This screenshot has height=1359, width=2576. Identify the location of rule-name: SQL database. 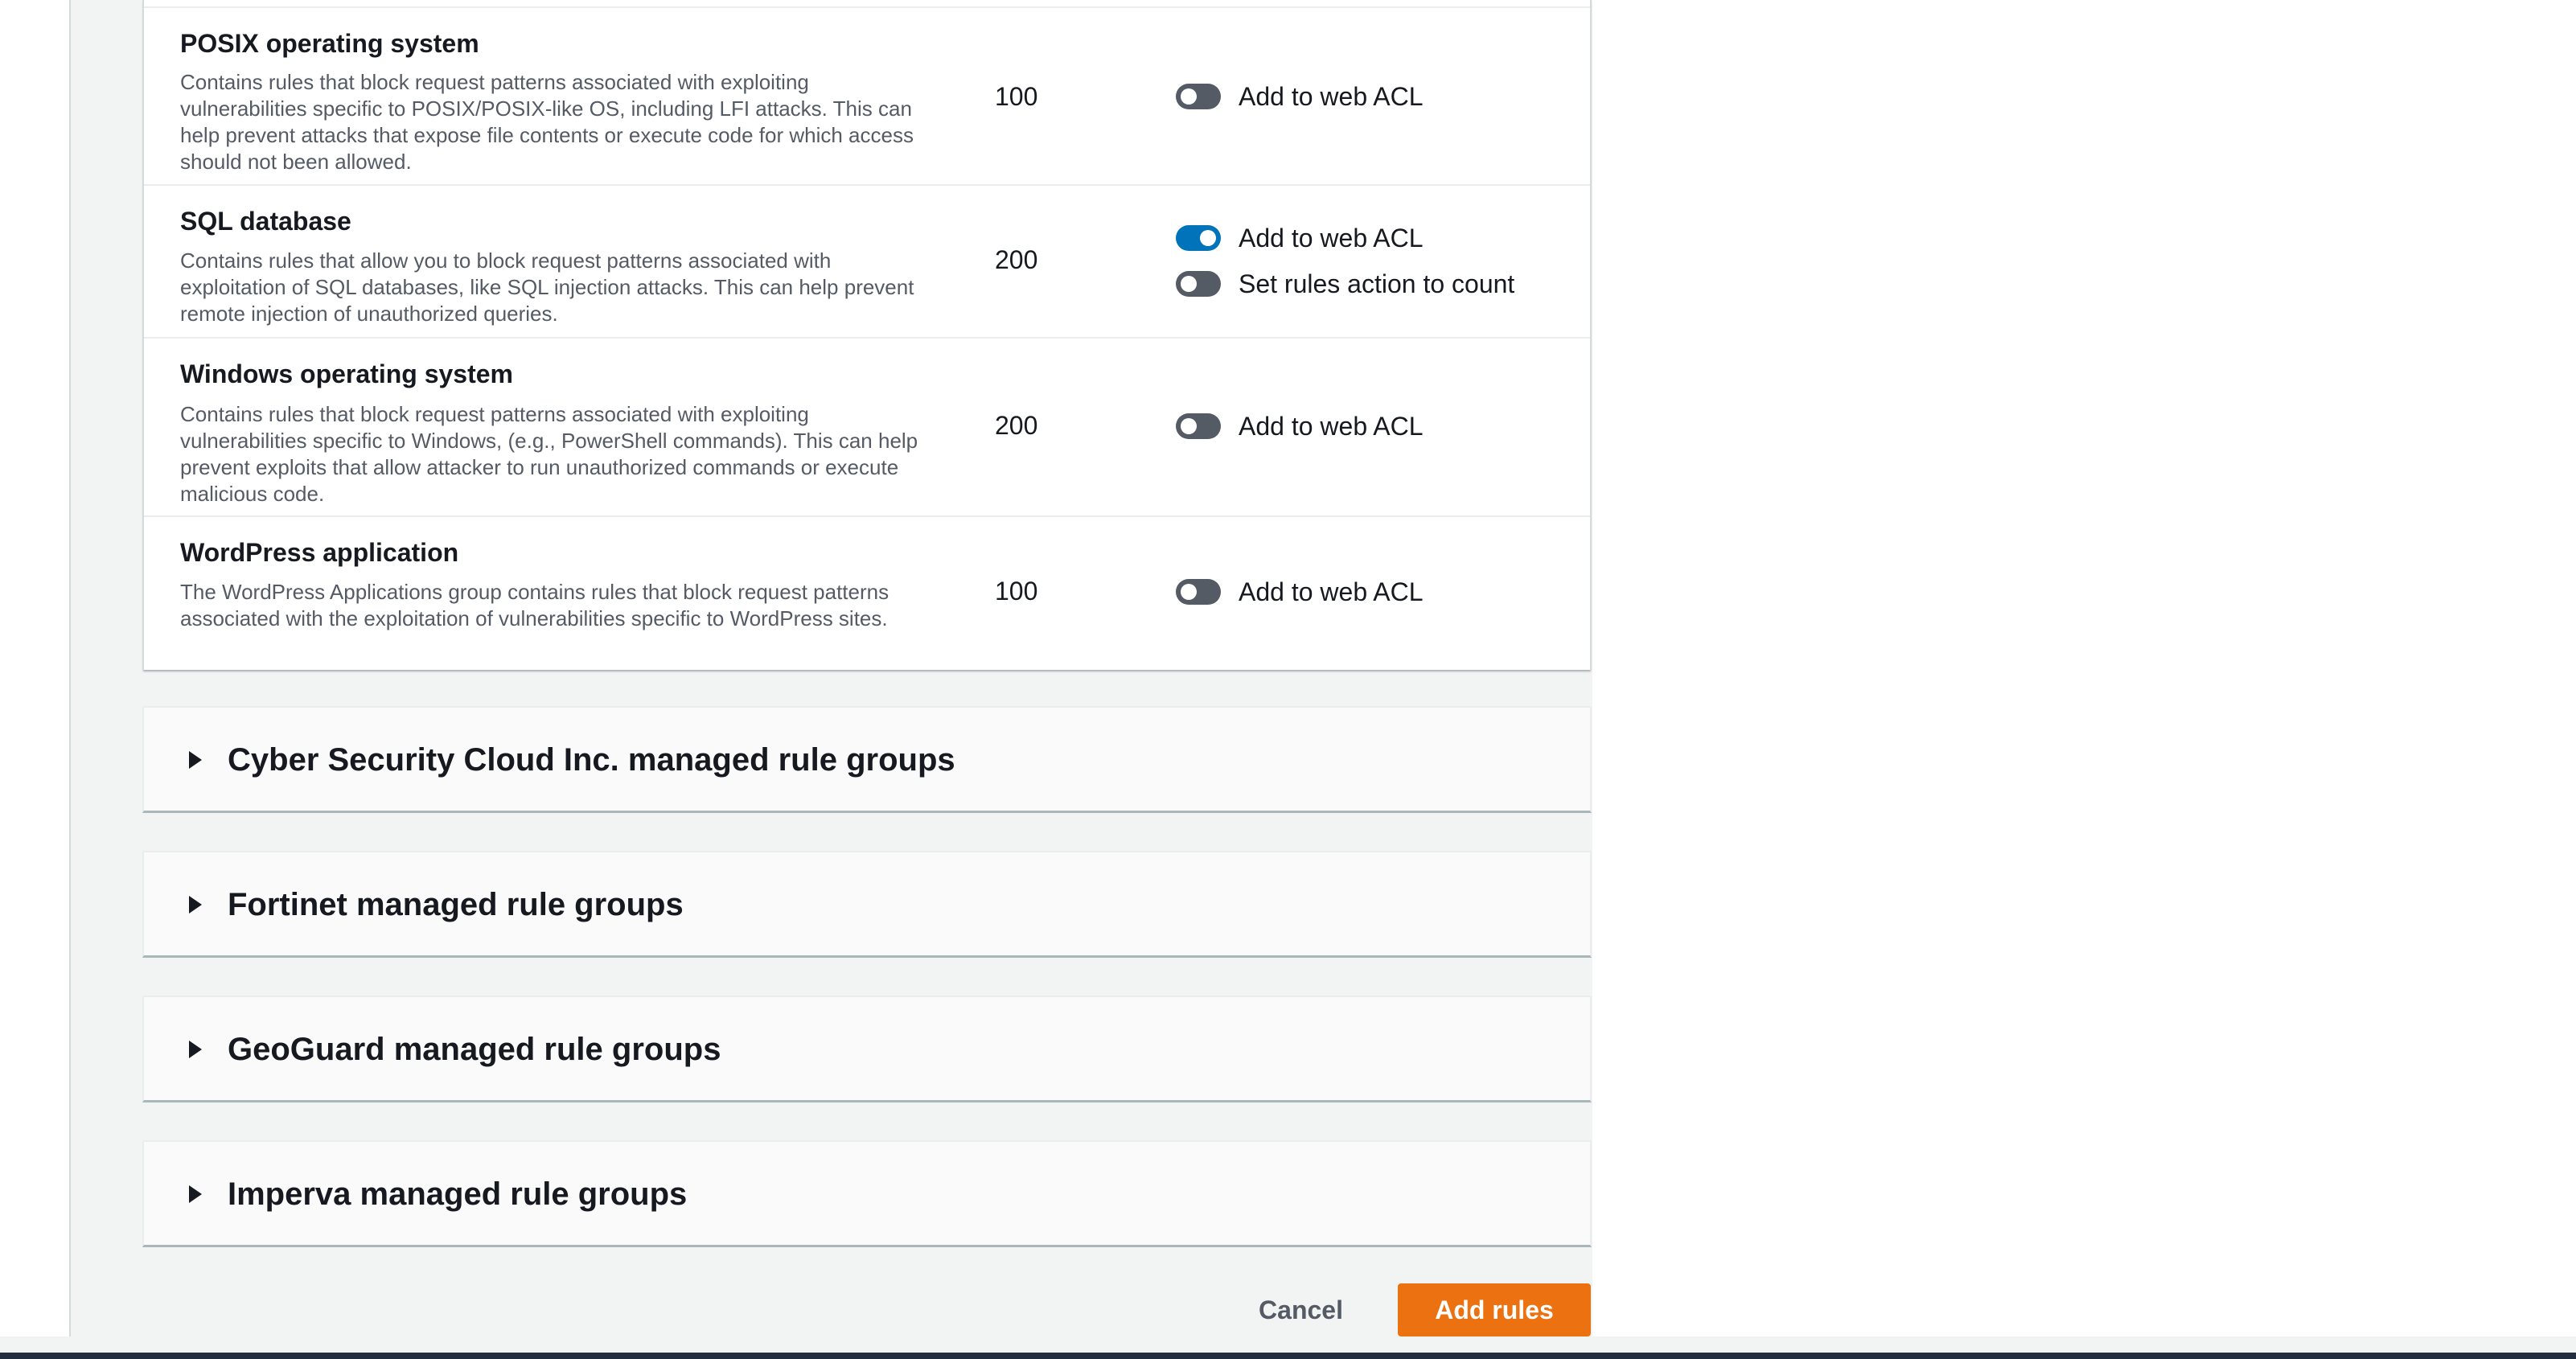
(265, 221).